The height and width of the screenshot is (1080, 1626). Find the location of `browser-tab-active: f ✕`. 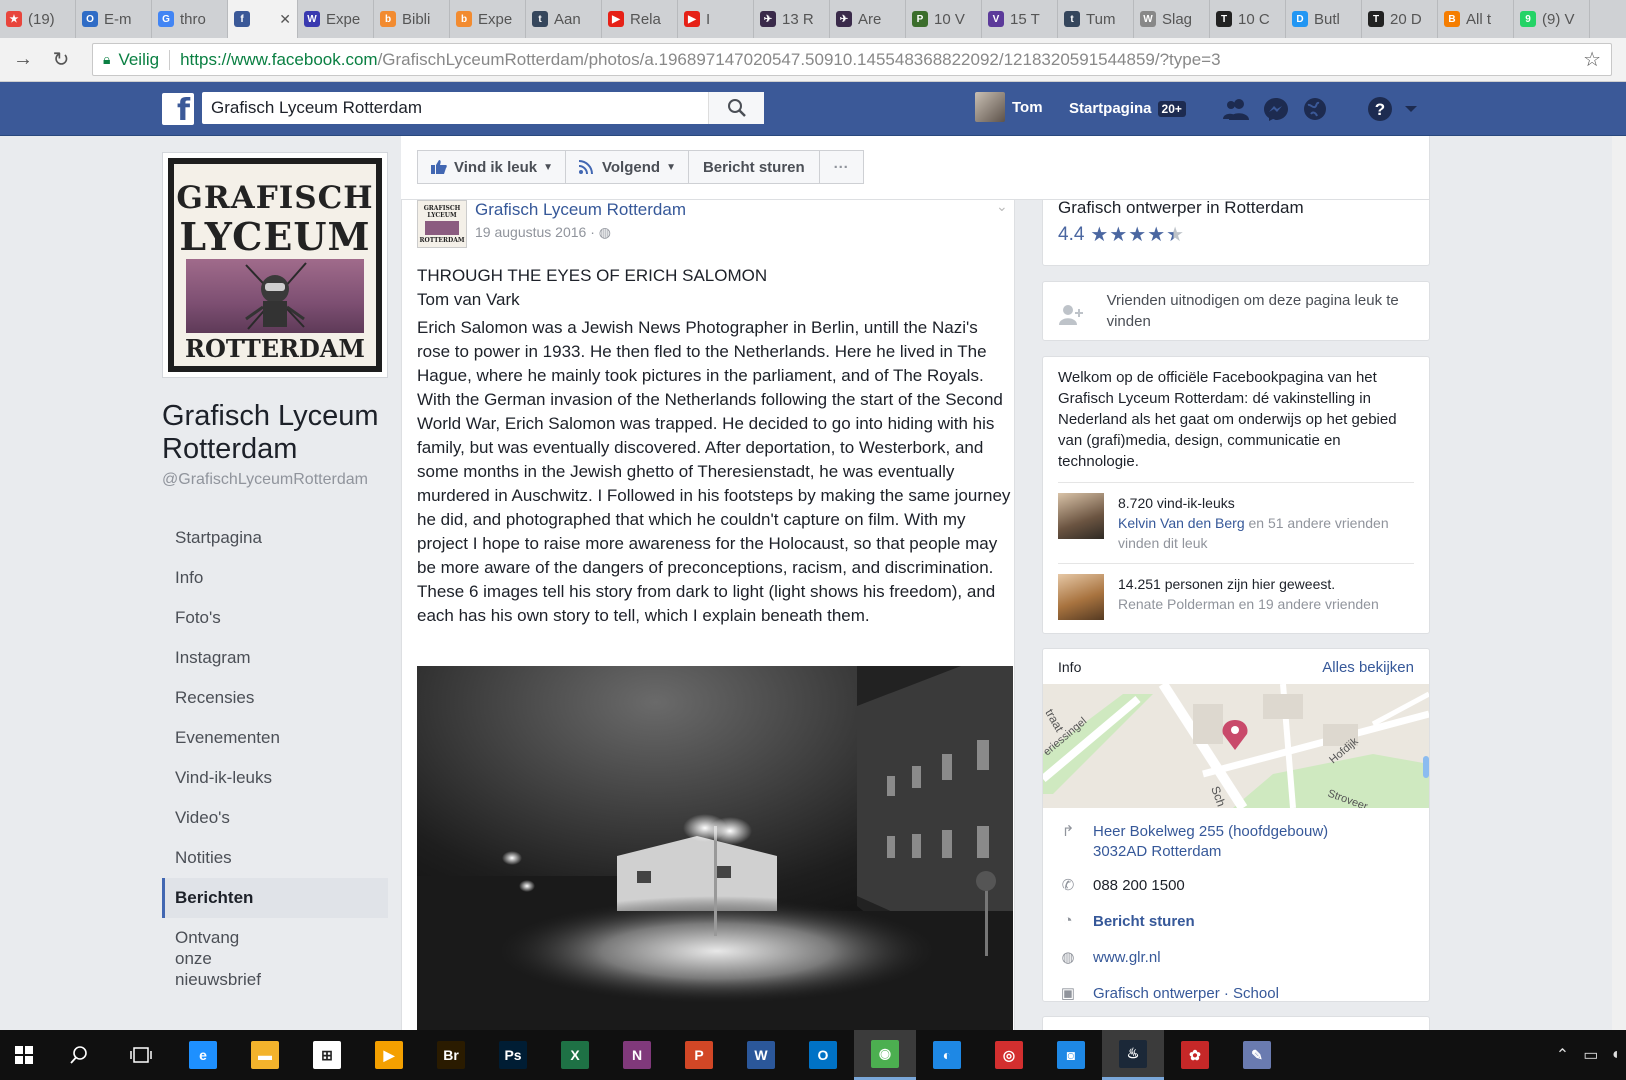

browser-tab-active: f ✕ is located at coordinates (263, 19).